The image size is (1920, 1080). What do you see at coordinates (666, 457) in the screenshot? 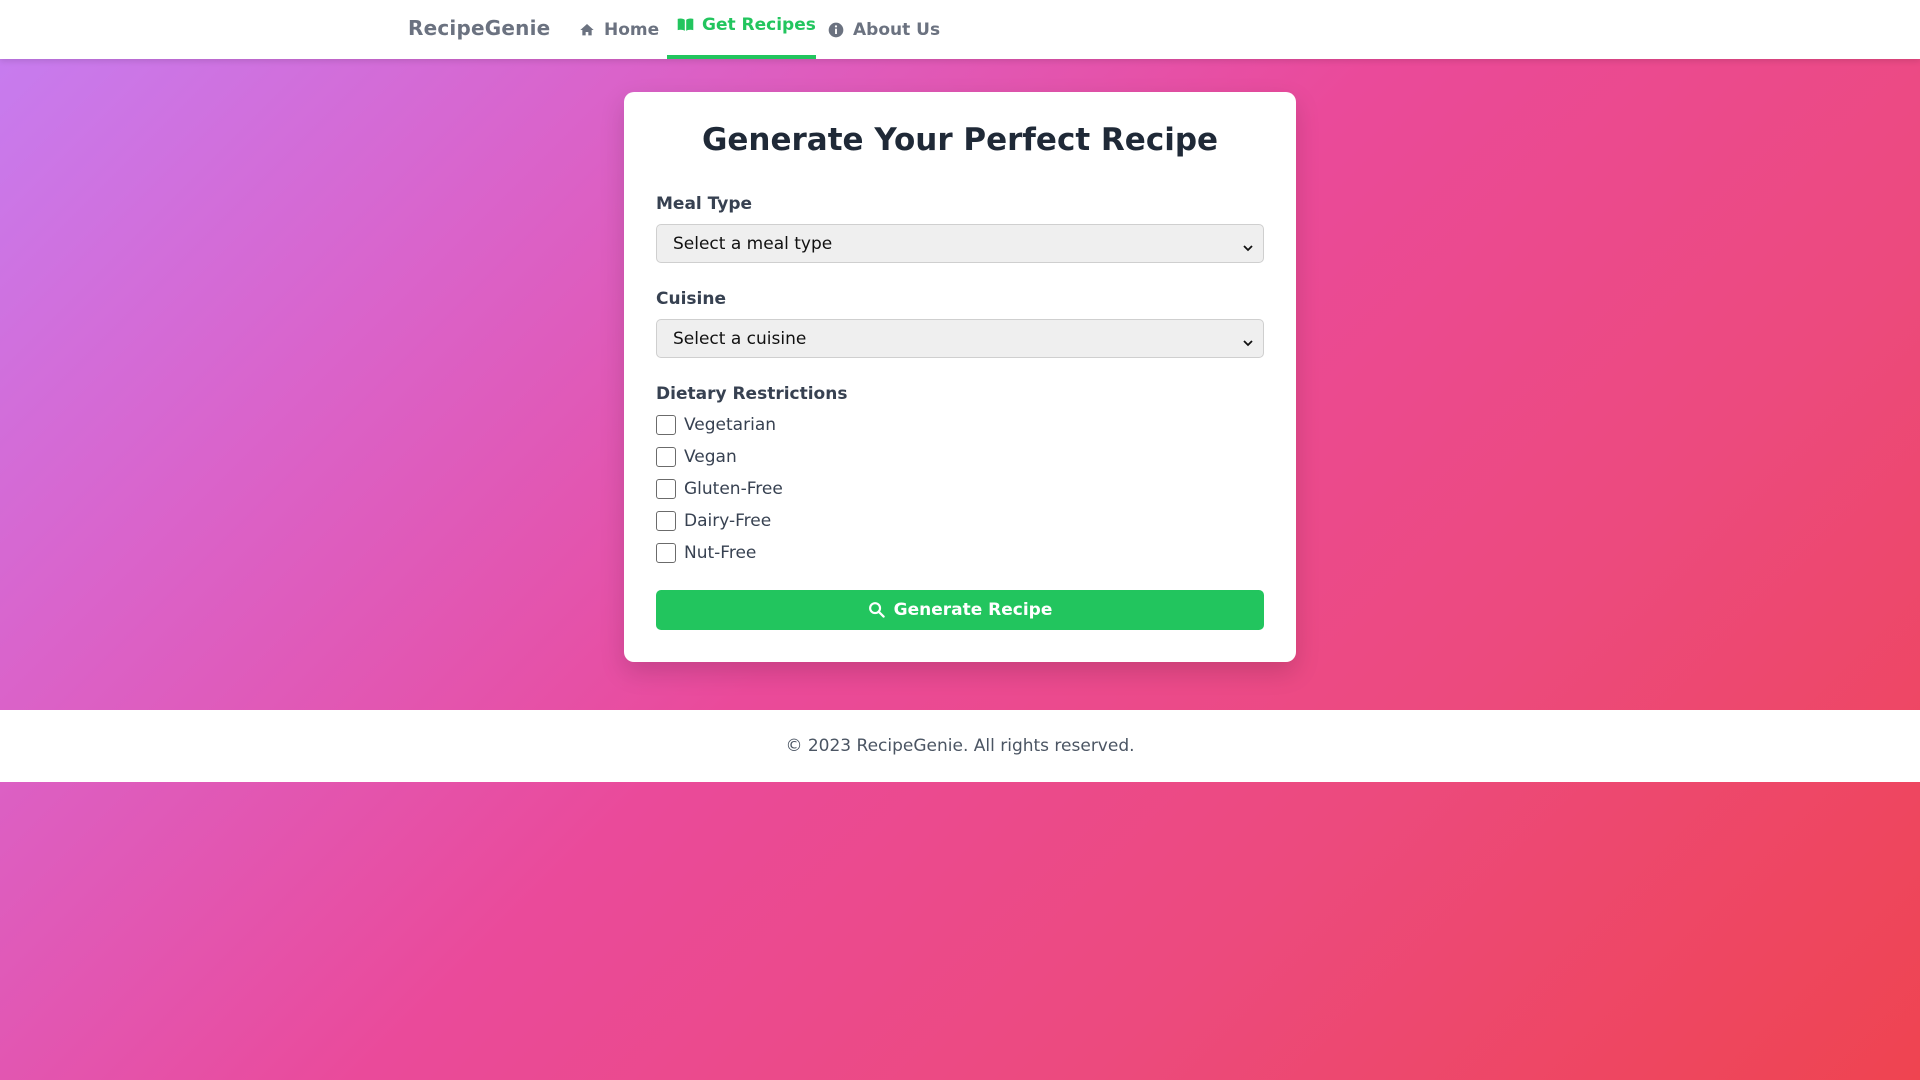
I see `vegan-checkbox` at bounding box center [666, 457].